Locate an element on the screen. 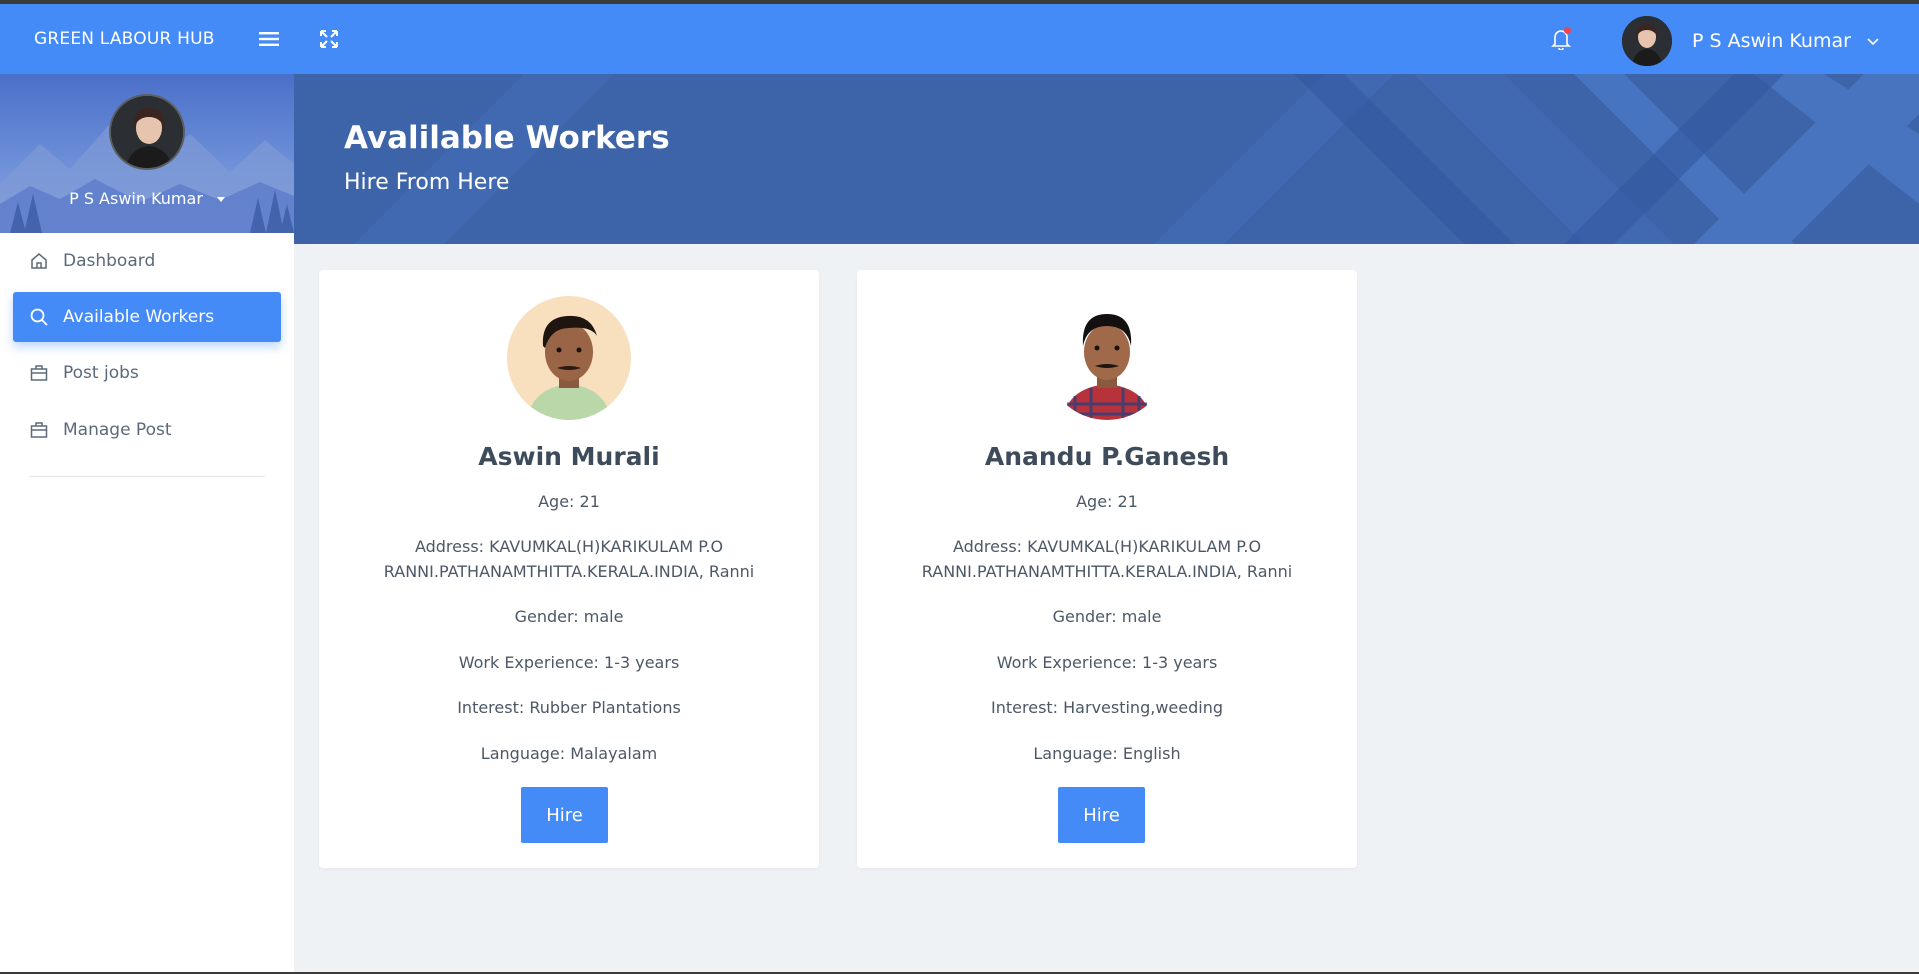  profile-name: P S Aswin Kumar is located at coordinates (136, 198).